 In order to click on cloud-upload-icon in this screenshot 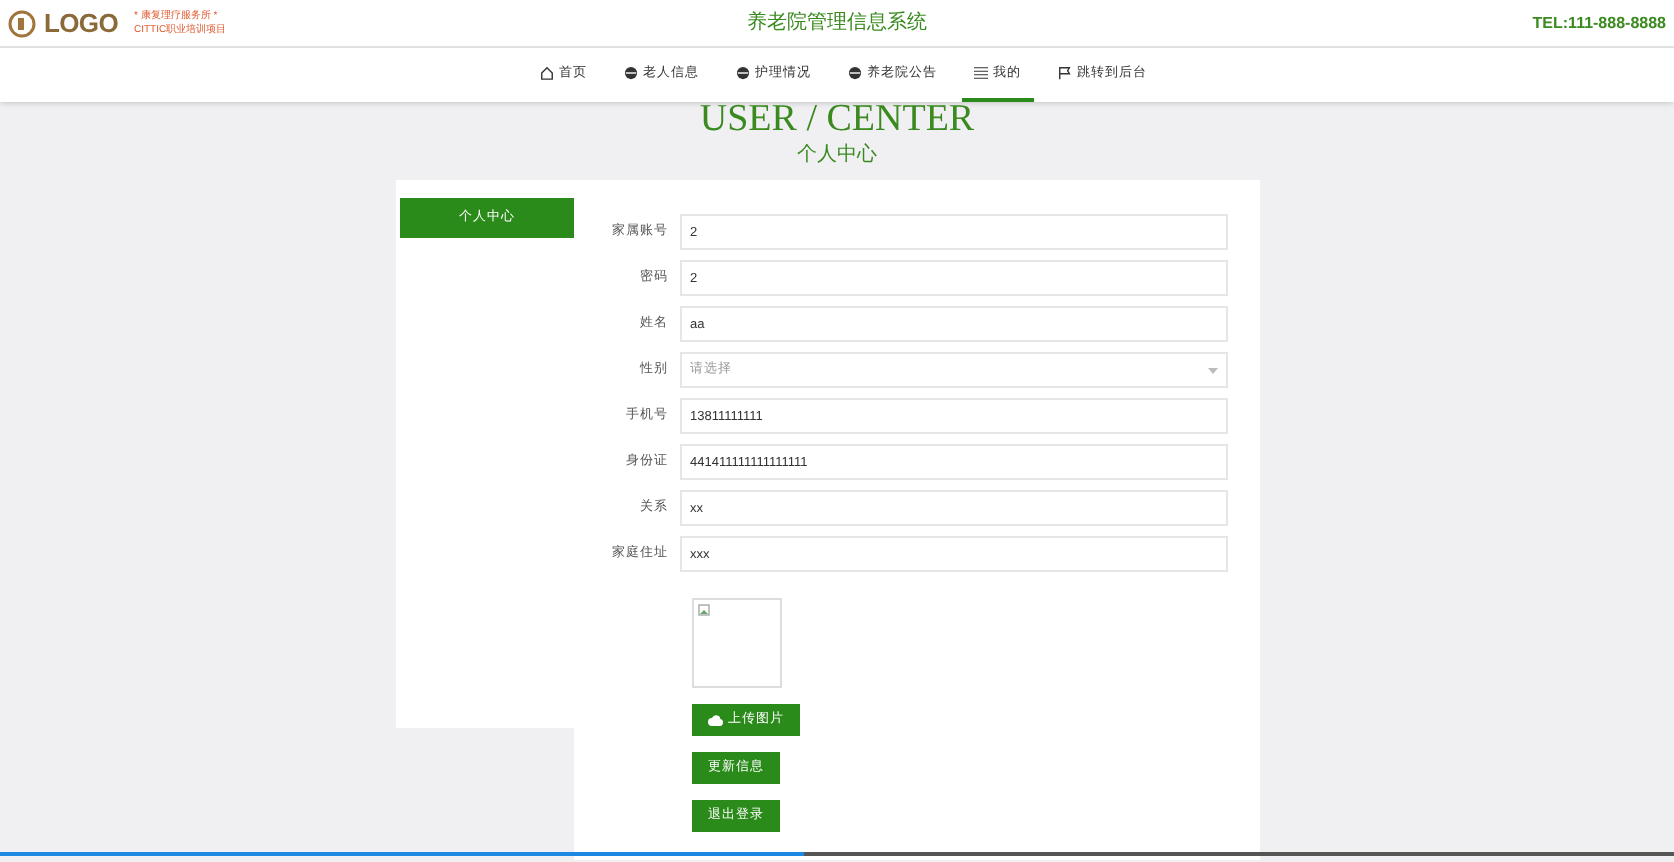, I will do `click(716, 720)`.